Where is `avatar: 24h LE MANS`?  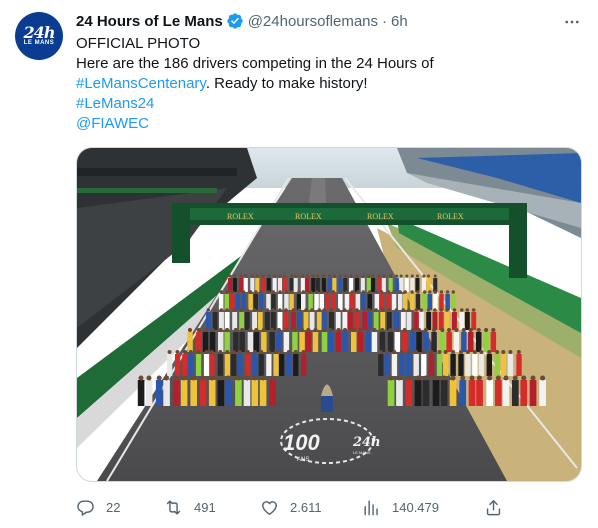
avatar: 24h LE MANS is located at coordinates (39, 36).